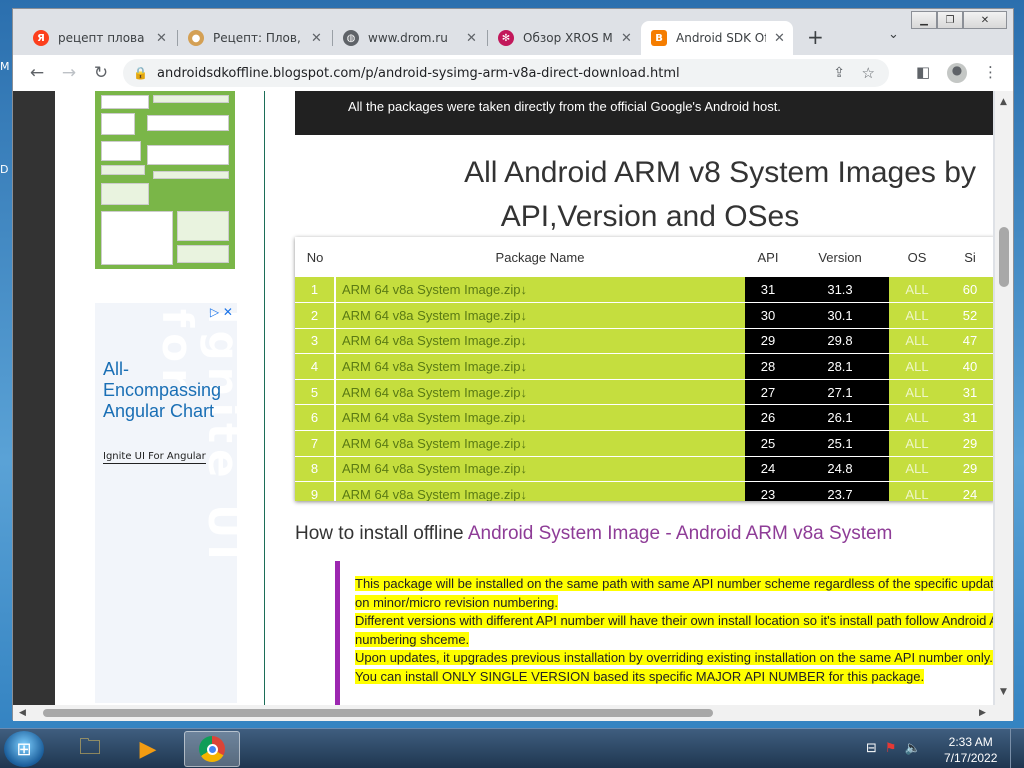  Describe the element at coordinates (923, 72) in the screenshot. I see `sidebar-icon: ◧` at that location.